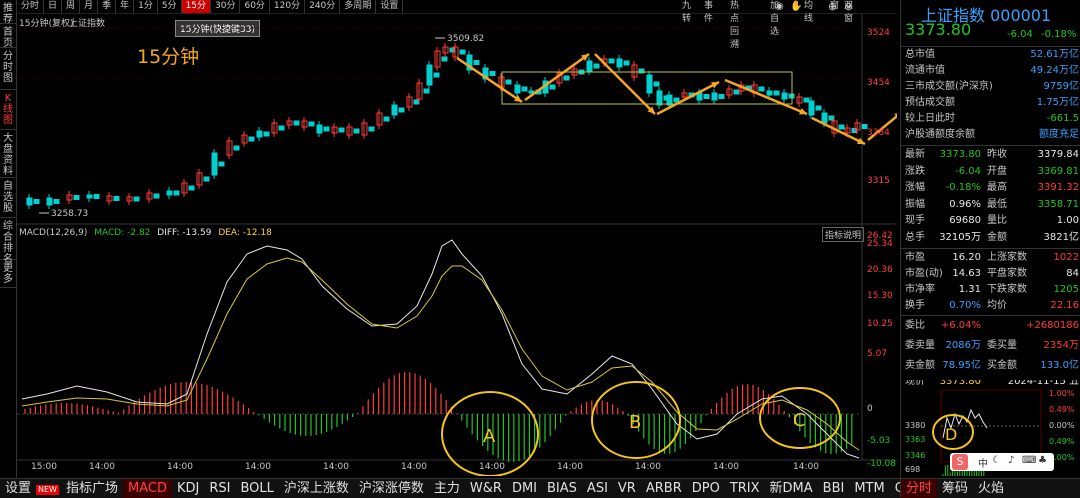  Describe the element at coordinates (288, 6) in the screenshot. I see `period-tab-11: 120分` at that location.